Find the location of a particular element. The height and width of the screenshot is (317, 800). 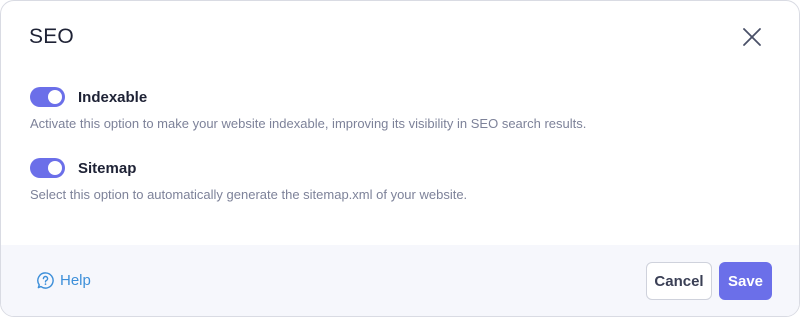

indexable-toggle is located at coordinates (47, 97).